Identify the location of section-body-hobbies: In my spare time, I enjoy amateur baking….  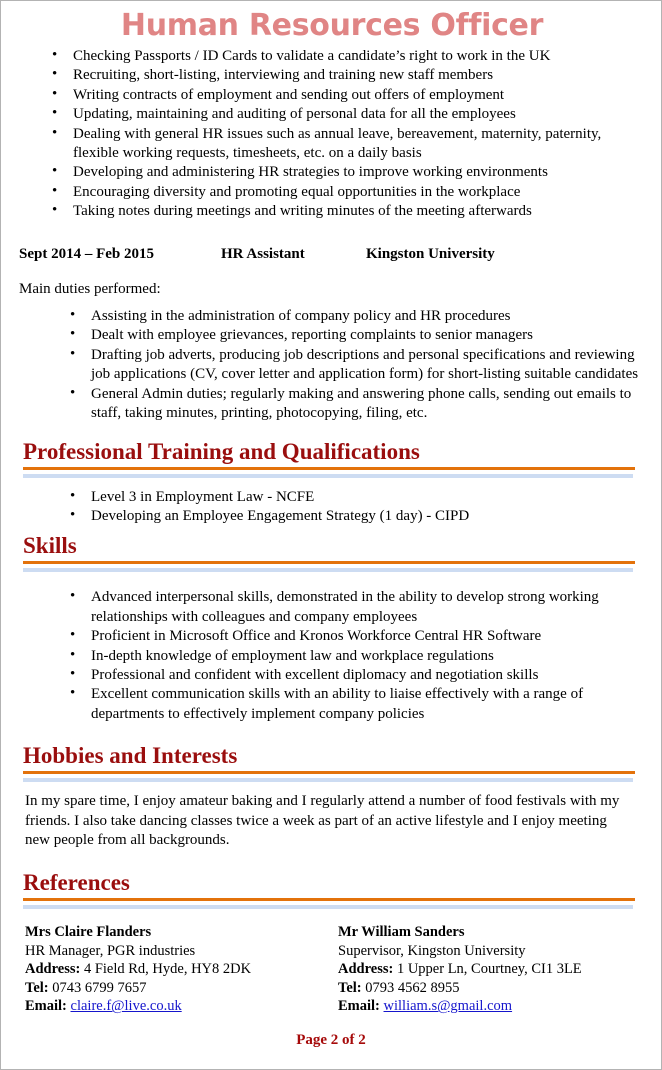
(332, 821).